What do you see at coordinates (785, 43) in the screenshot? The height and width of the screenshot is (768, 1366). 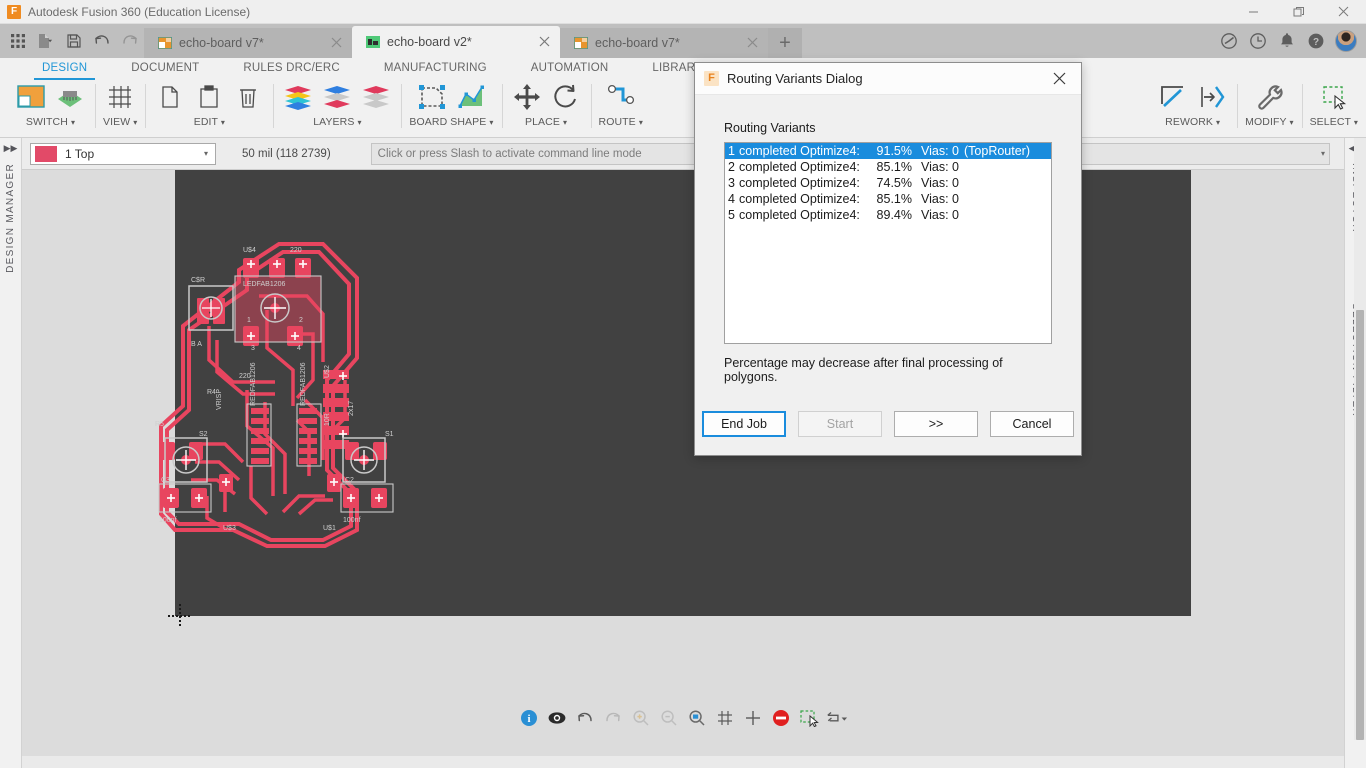 I see `new-tab-button: +` at bounding box center [785, 43].